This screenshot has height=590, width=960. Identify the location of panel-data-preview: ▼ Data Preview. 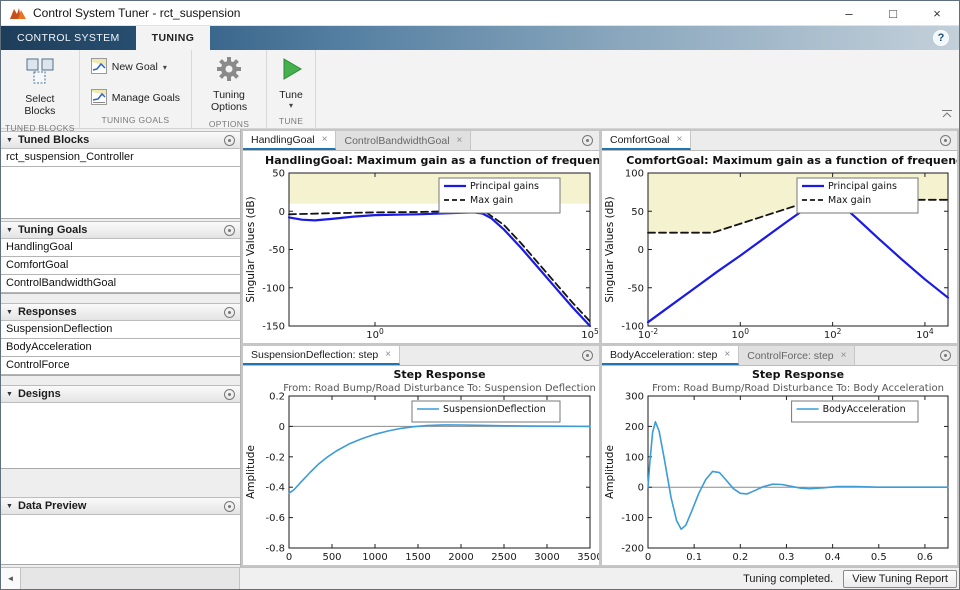
(120, 531).